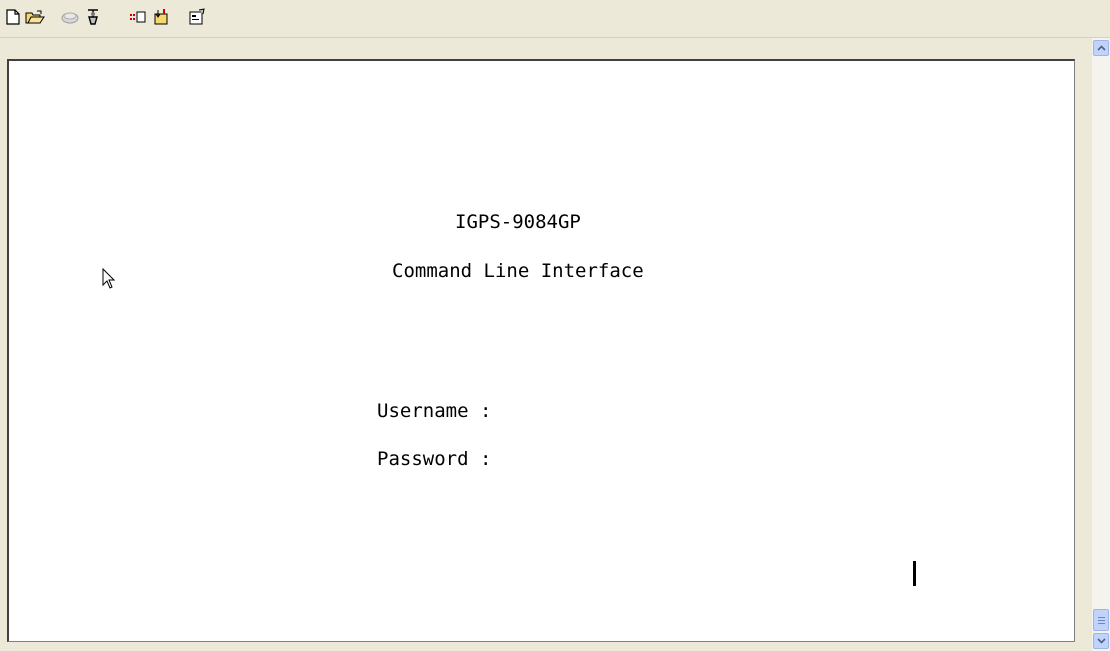 Image resolution: width=1110 pixels, height=651 pixels. What do you see at coordinates (555, 19) in the screenshot?
I see `toolbar` at bounding box center [555, 19].